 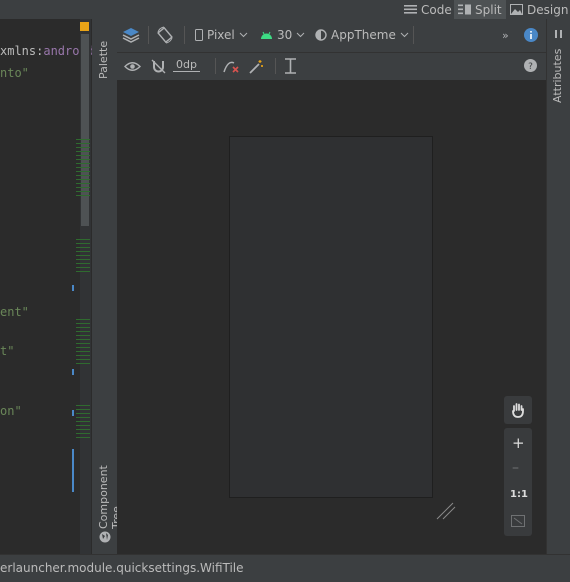 I want to click on design-toolbar: Pixel 30 AppTheme », so click(x=331, y=36).